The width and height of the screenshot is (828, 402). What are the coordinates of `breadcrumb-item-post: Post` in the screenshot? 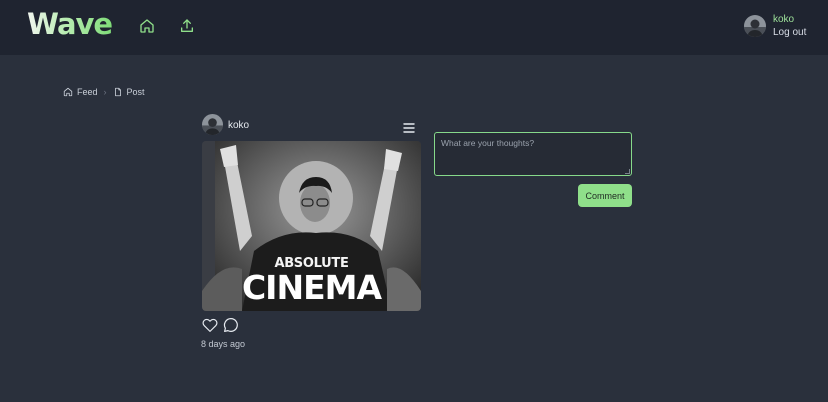 It's located at (129, 92).